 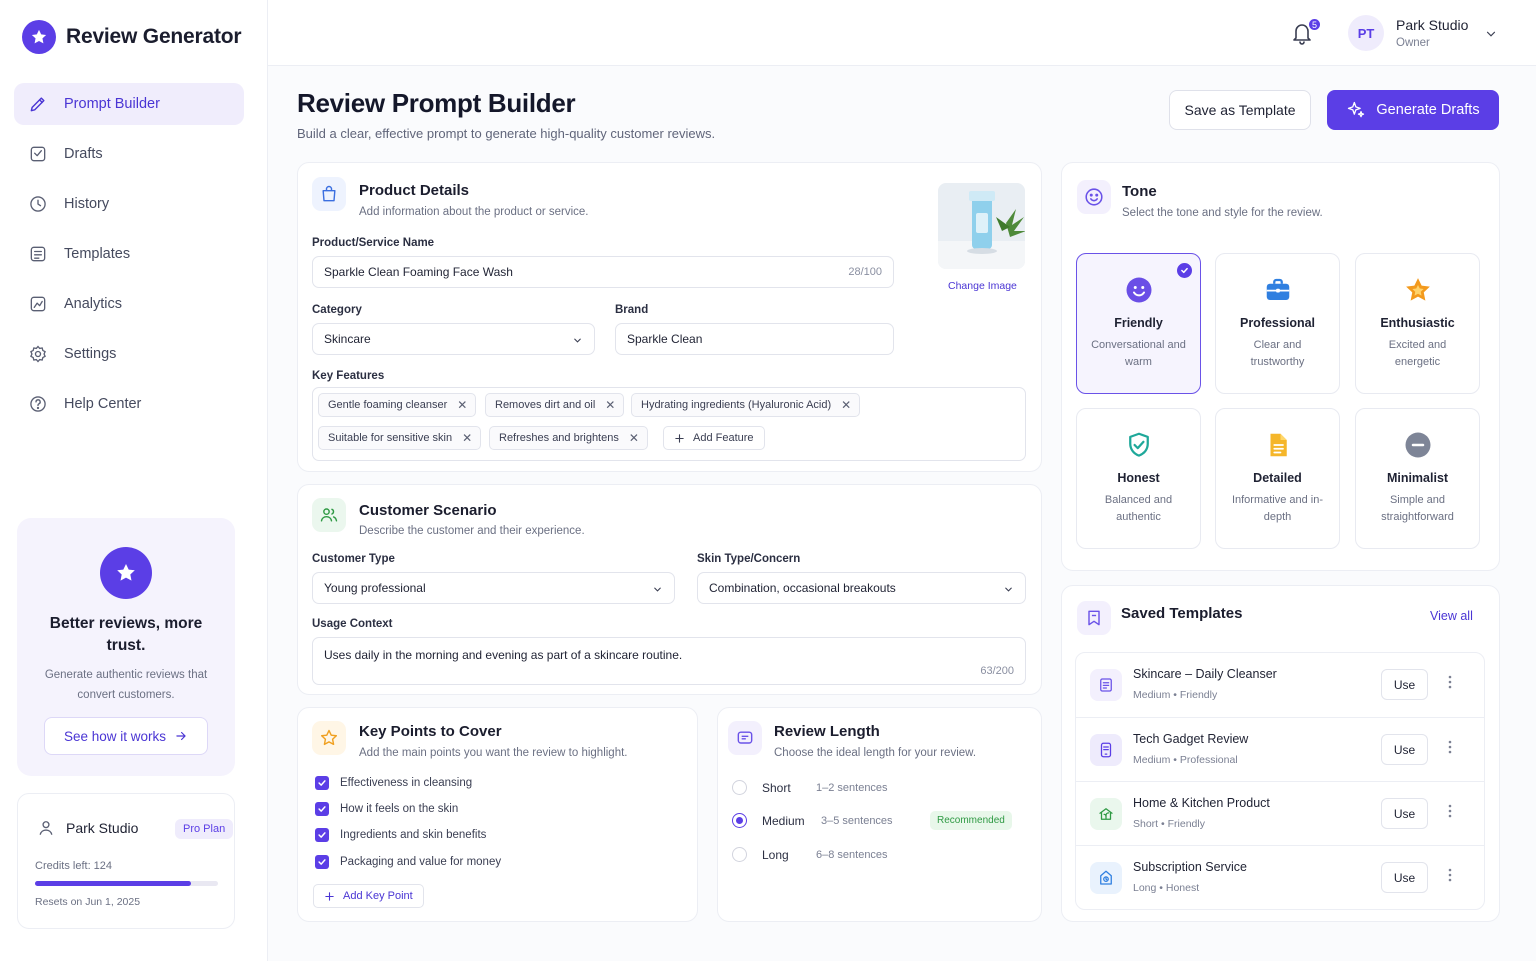 I want to click on length-option-long: Long 6–8 sentences, so click(x=810, y=854).